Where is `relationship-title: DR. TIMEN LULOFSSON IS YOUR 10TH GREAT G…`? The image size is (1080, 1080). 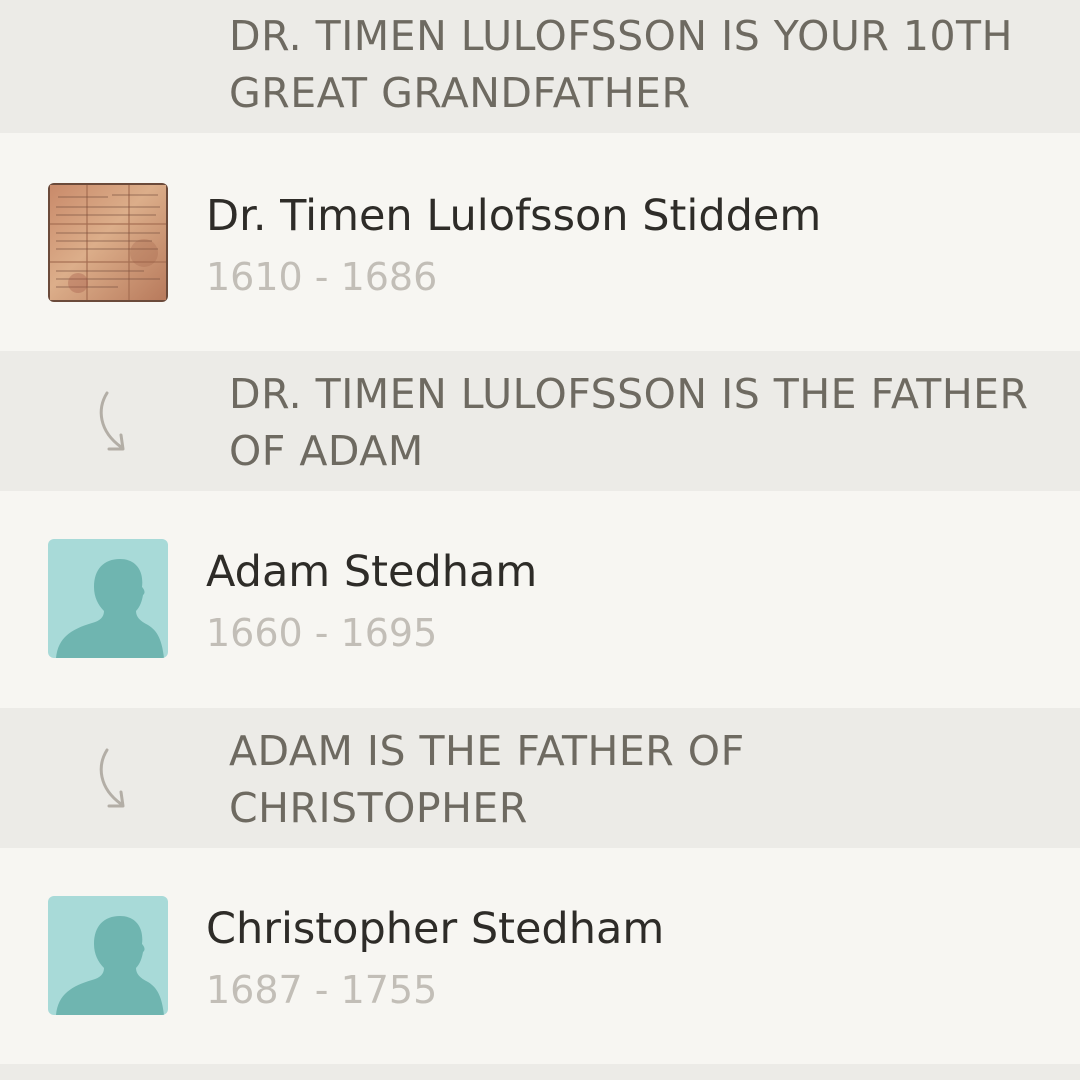
relationship-title: DR. TIMEN LULOFSSON IS YOUR 10TH GREAT G… is located at coordinates (621, 64).